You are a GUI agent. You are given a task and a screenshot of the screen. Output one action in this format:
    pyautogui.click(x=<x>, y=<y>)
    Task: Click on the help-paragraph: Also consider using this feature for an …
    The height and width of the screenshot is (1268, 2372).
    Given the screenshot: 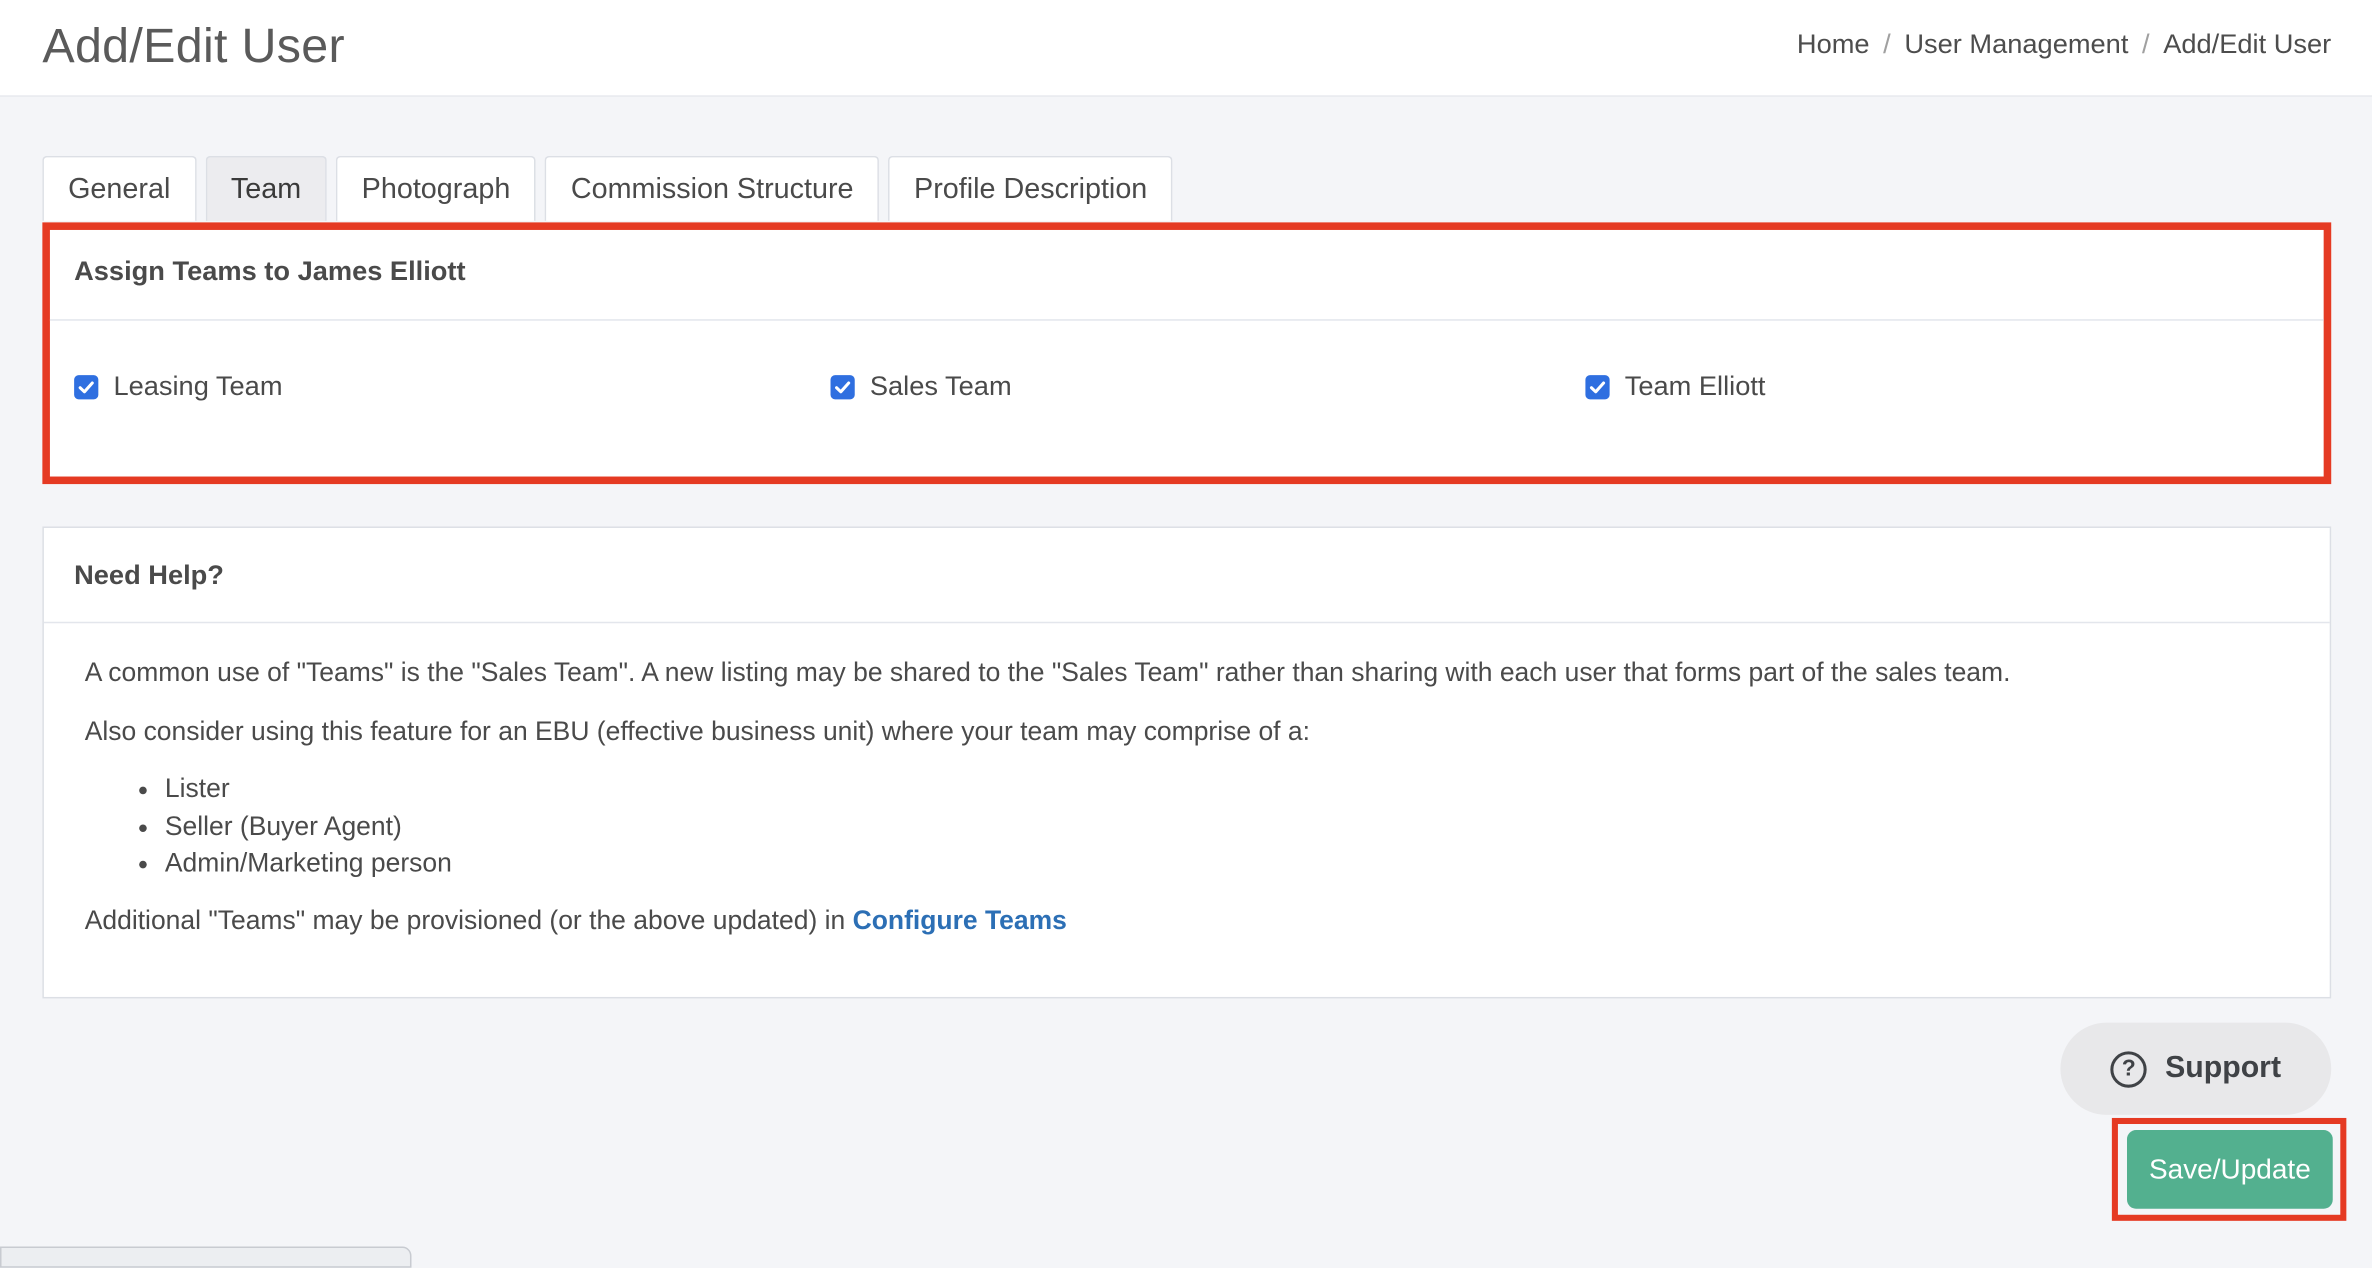 What is the action you would take?
    pyautogui.click(x=697, y=730)
    